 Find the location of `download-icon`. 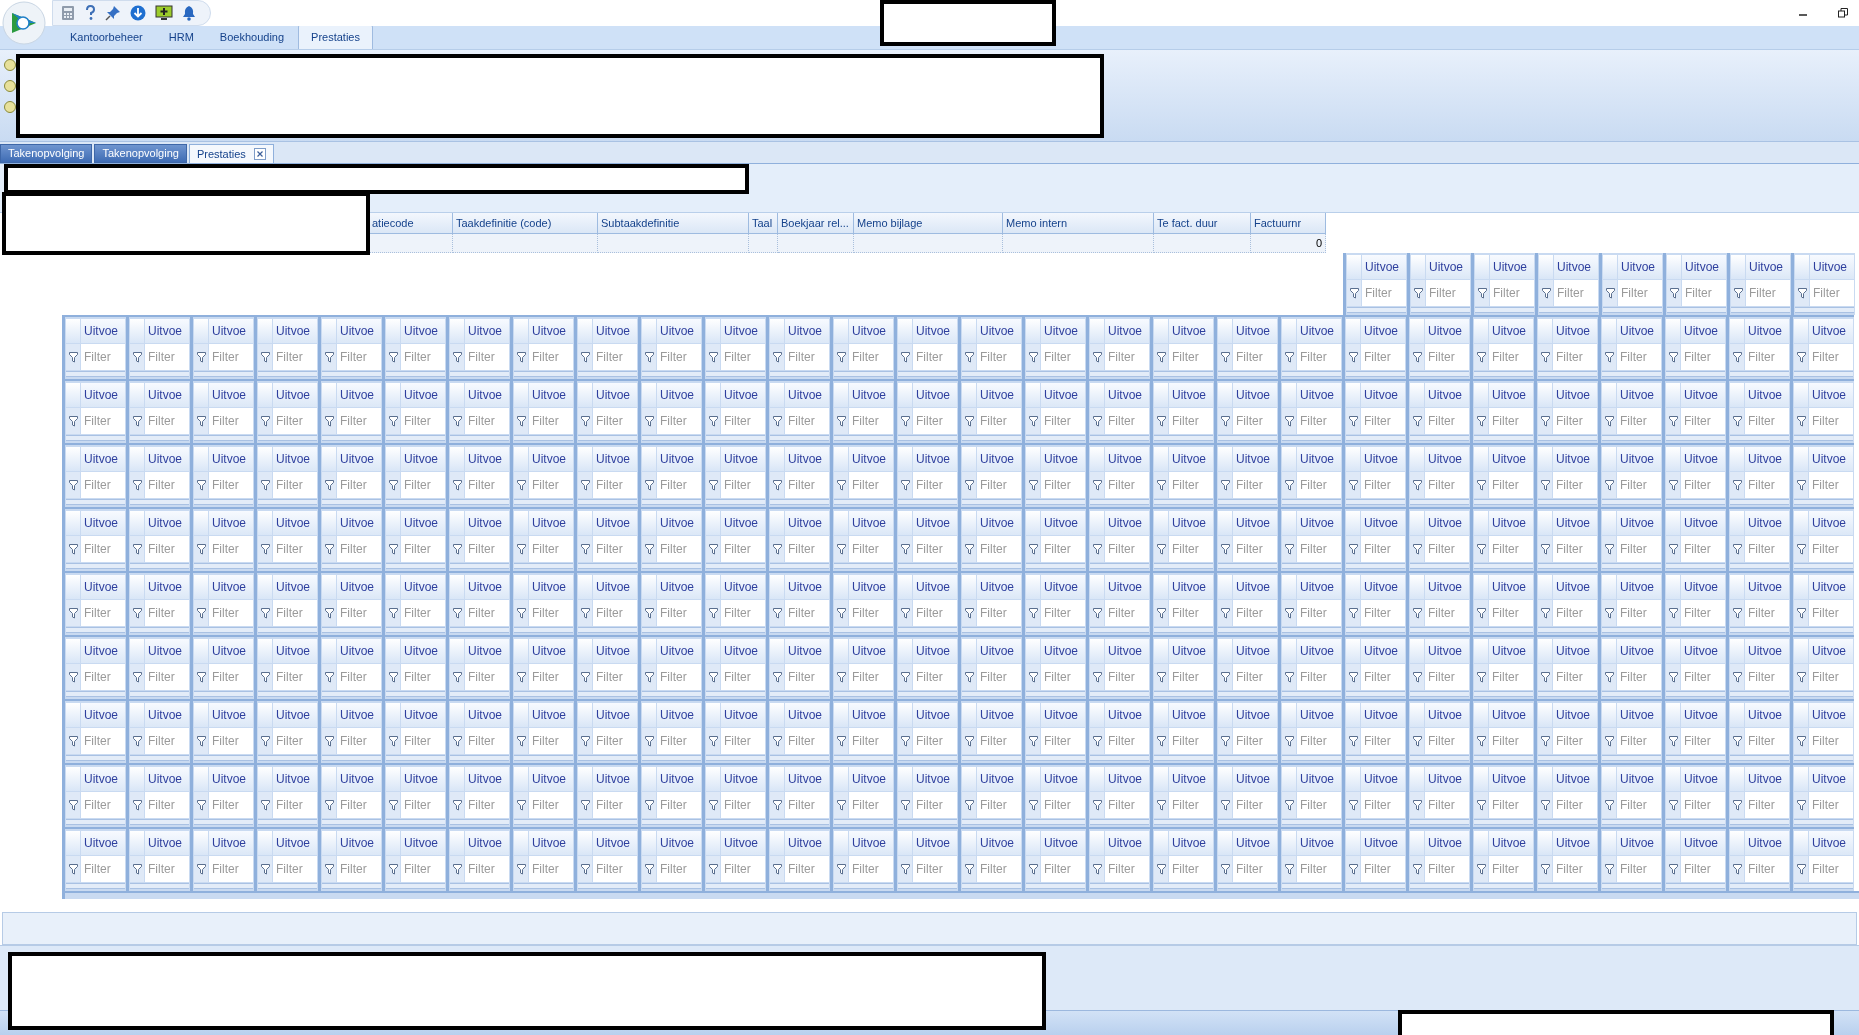

download-icon is located at coordinates (138, 13).